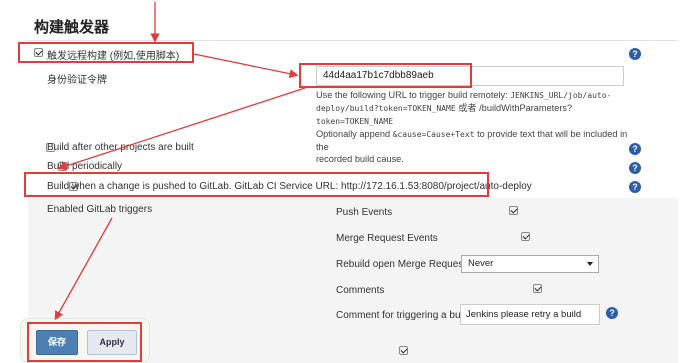  Describe the element at coordinates (38, 52) in the screenshot. I see `trigger-remote-checkbox` at that location.